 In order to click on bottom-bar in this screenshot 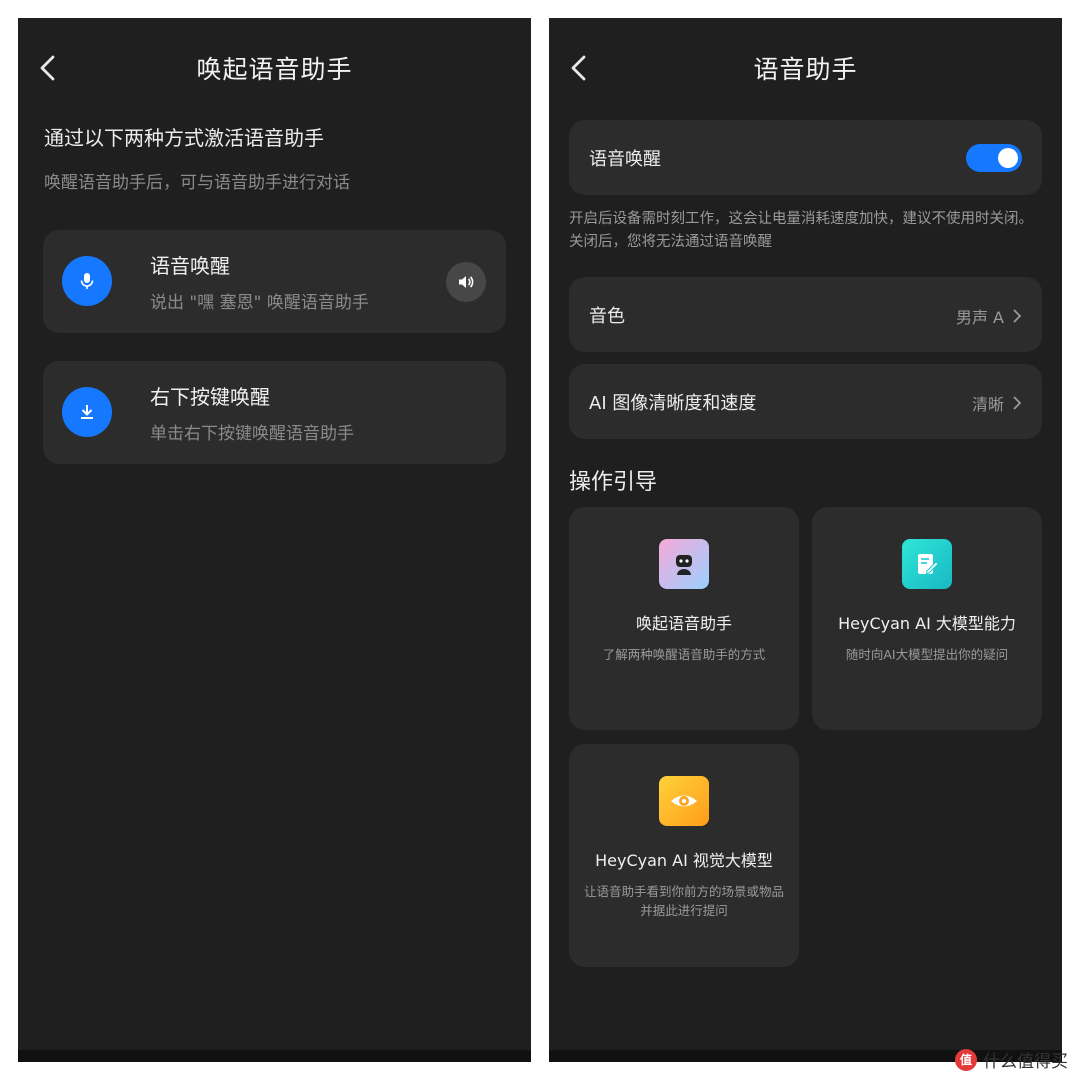, I will do `click(274, 1056)`.